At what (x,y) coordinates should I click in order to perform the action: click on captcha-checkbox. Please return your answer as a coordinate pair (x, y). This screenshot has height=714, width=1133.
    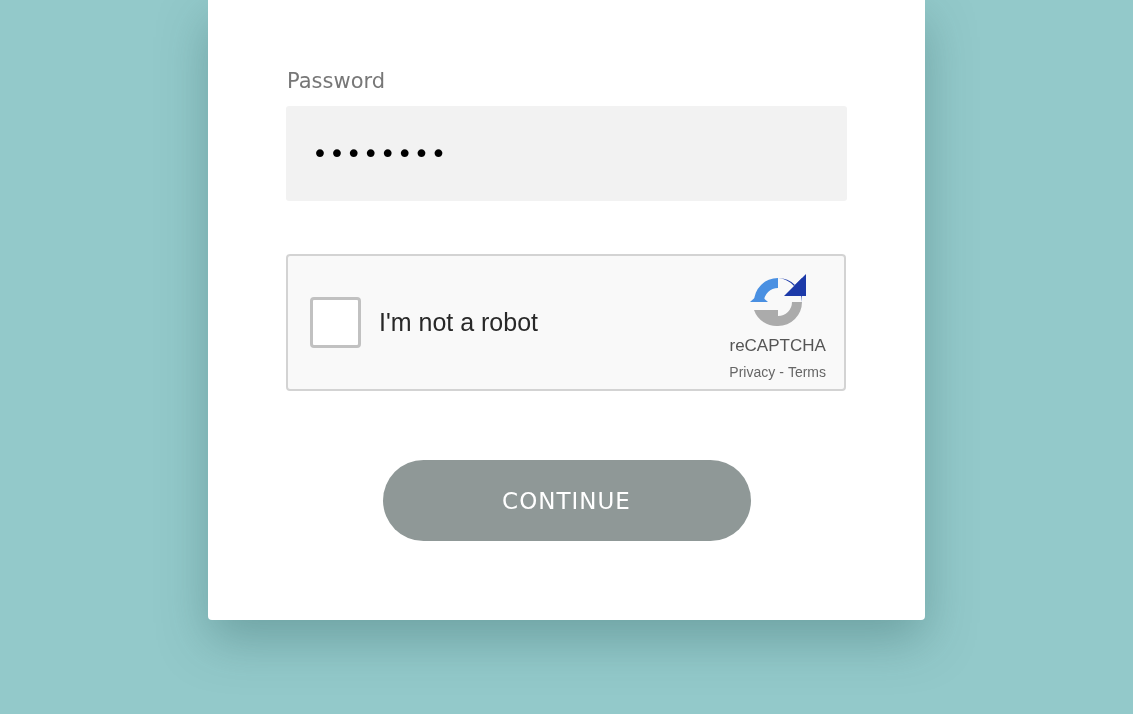
    Looking at the image, I should click on (335, 322).